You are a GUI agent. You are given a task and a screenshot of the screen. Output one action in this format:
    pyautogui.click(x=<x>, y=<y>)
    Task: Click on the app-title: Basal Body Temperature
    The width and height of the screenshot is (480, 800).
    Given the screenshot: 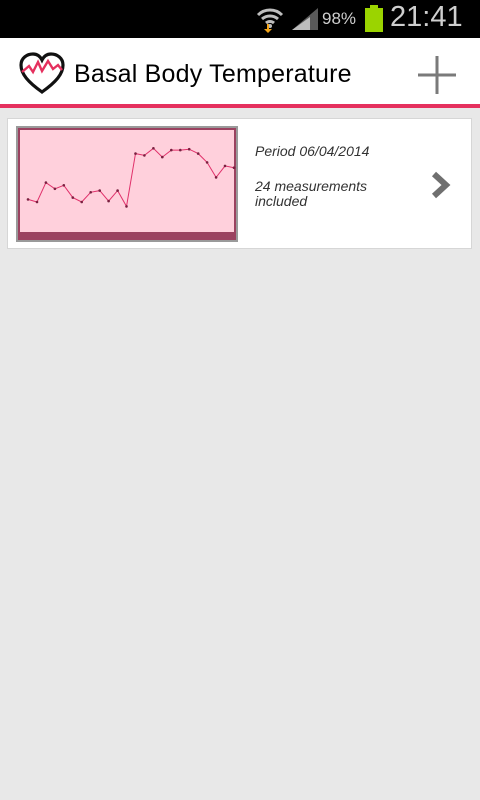 What is the action you would take?
    pyautogui.click(x=213, y=74)
    